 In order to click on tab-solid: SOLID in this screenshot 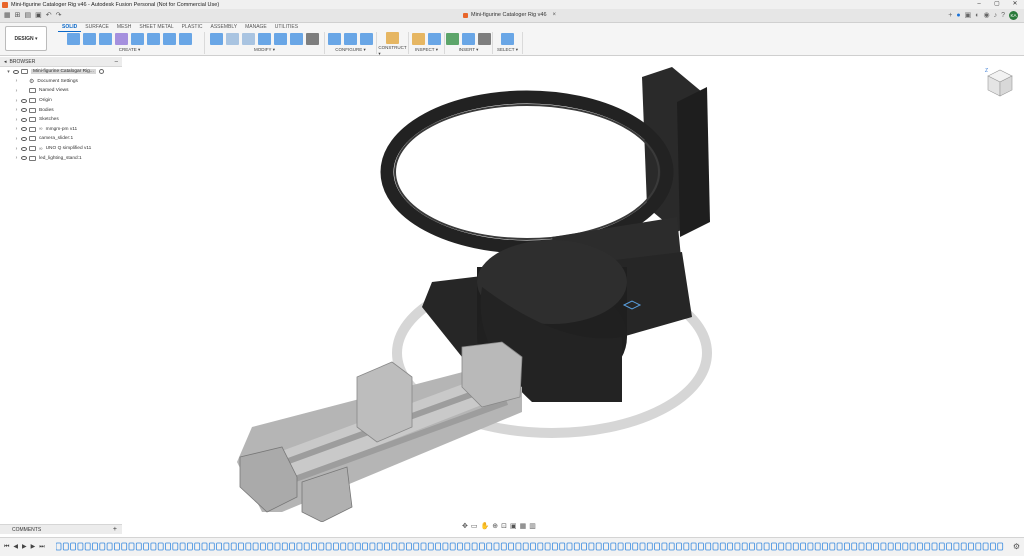, I will do `click(70, 28)`.